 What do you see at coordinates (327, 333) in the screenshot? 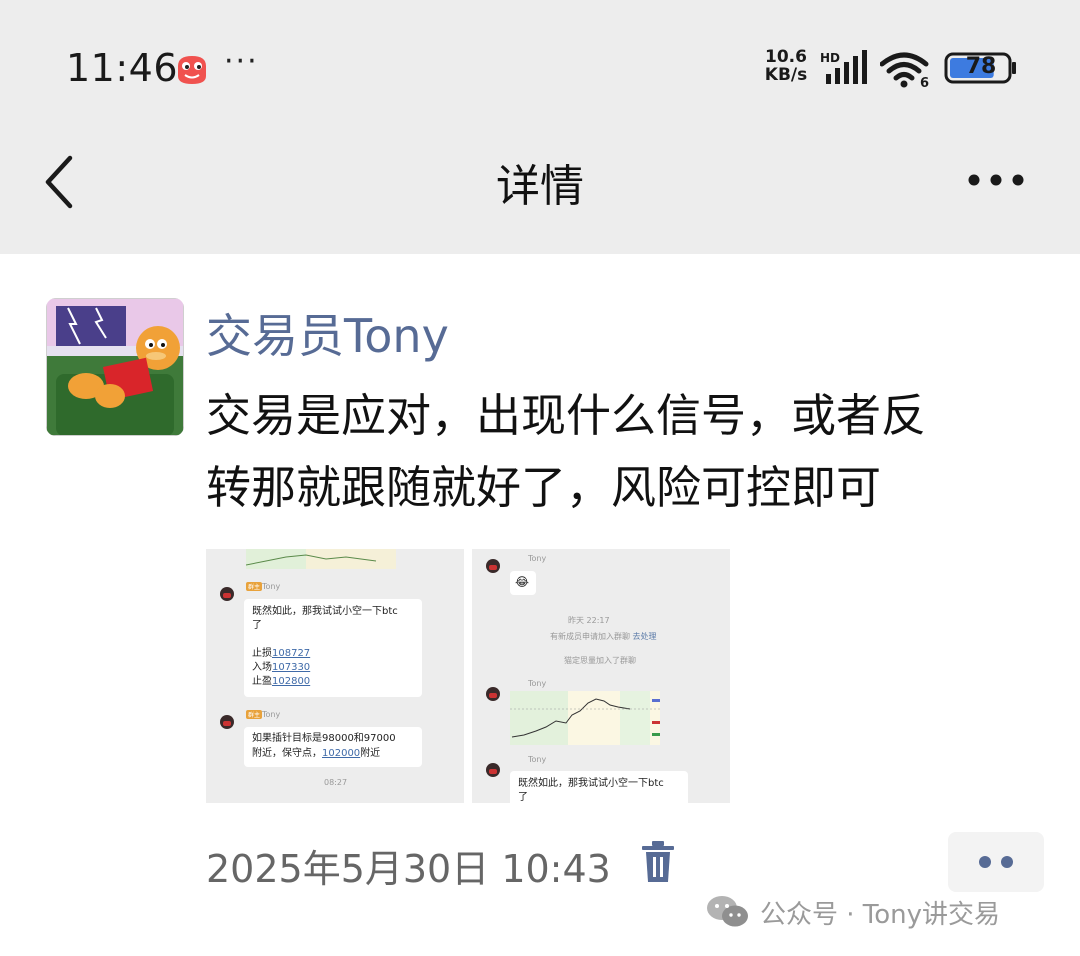
I see `author-name: 交易员Tony` at bounding box center [327, 333].